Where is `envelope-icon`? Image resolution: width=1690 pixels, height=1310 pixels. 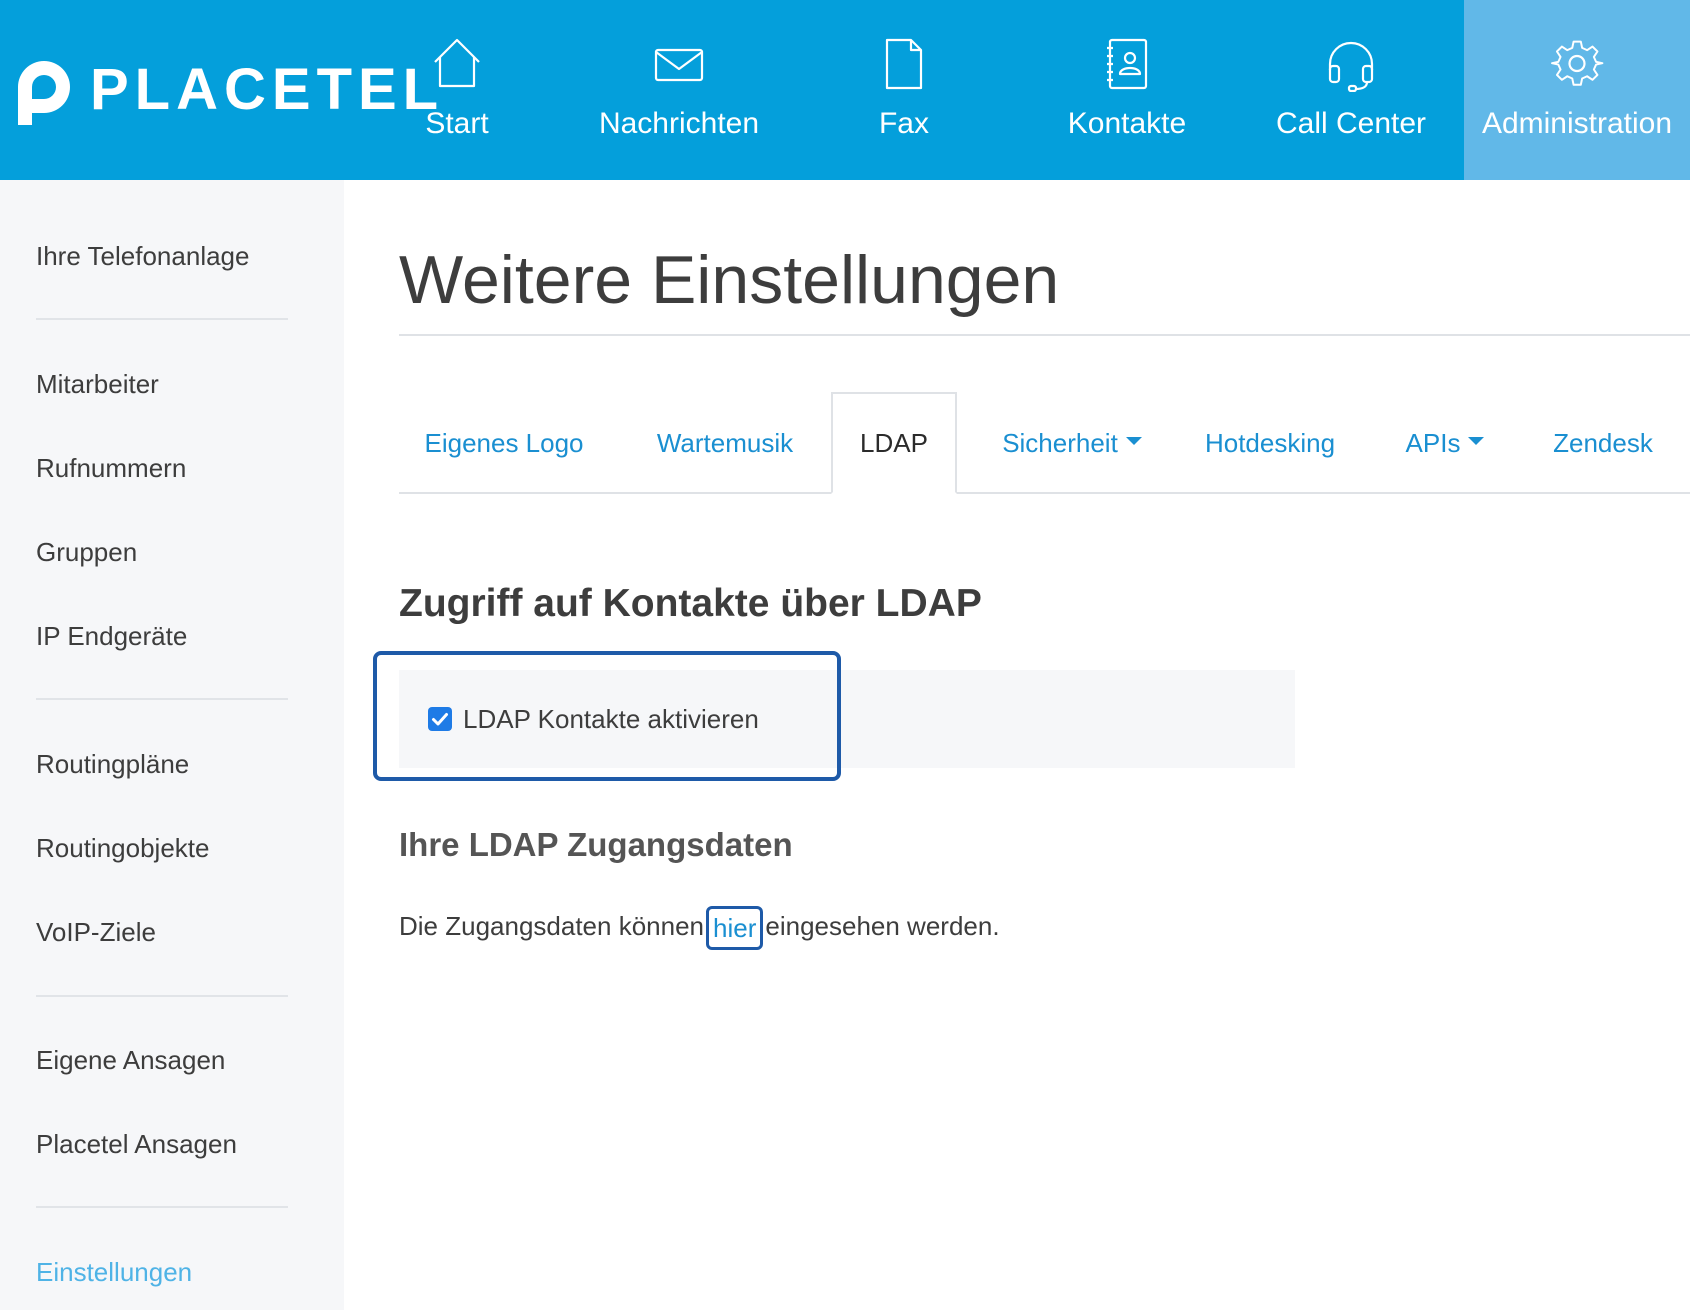
envelope-icon is located at coordinates (679, 65).